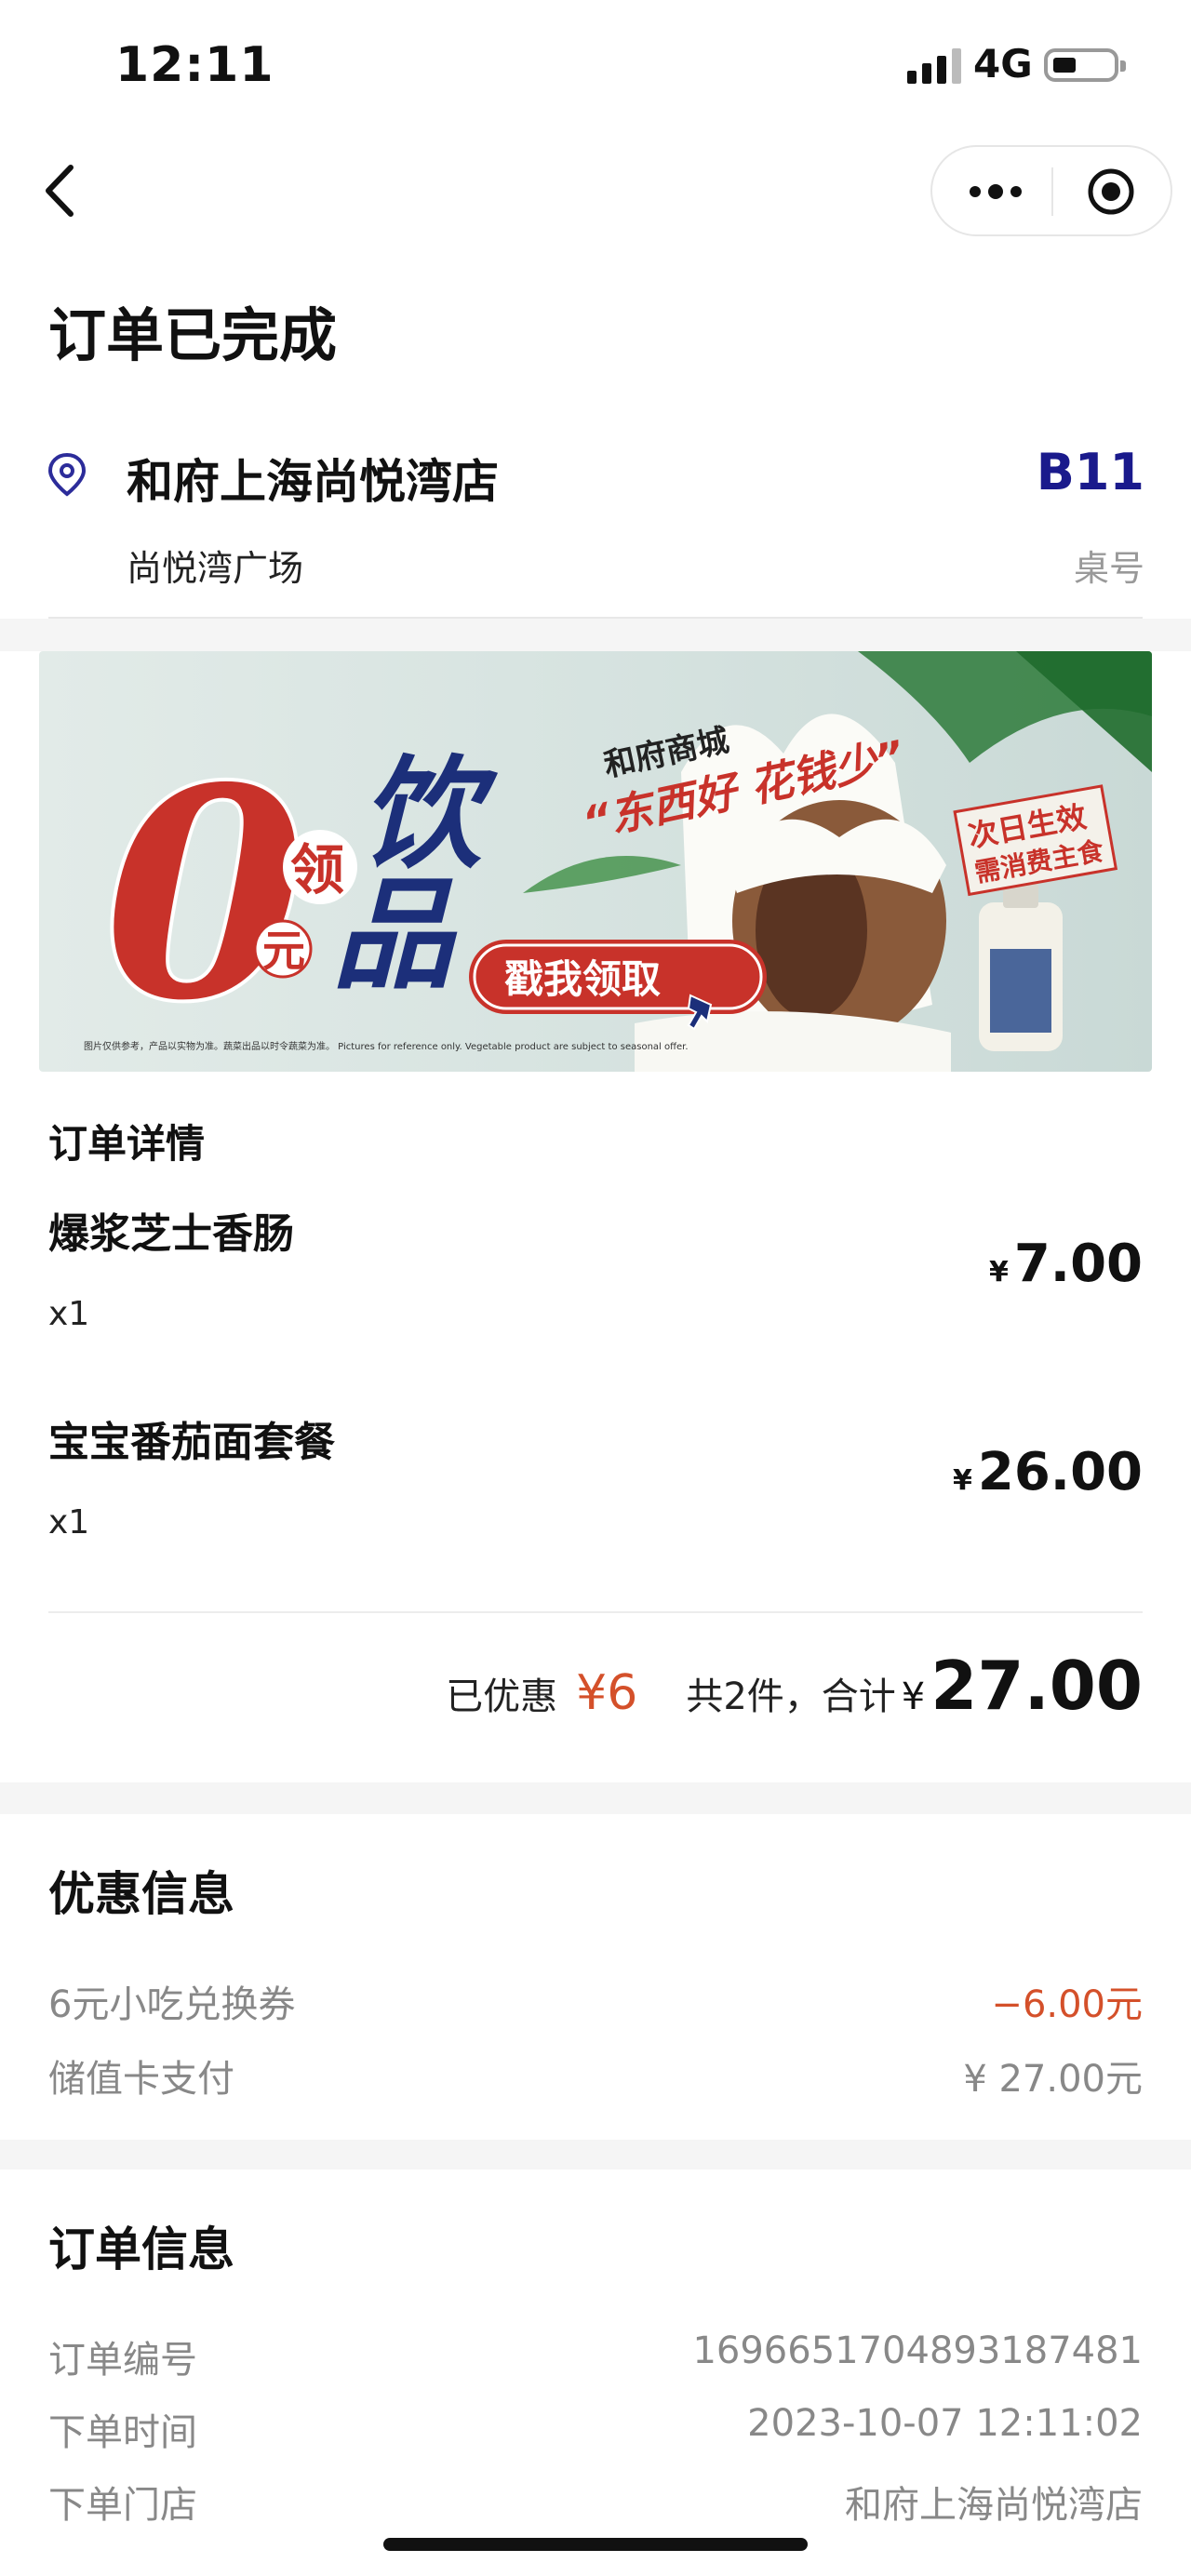 The height and width of the screenshot is (2576, 1191). What do you see at coordinates (122, 2505) in the screenshot?
I see `order-store-label: 下单门店` at bounding box center [122, 2505].